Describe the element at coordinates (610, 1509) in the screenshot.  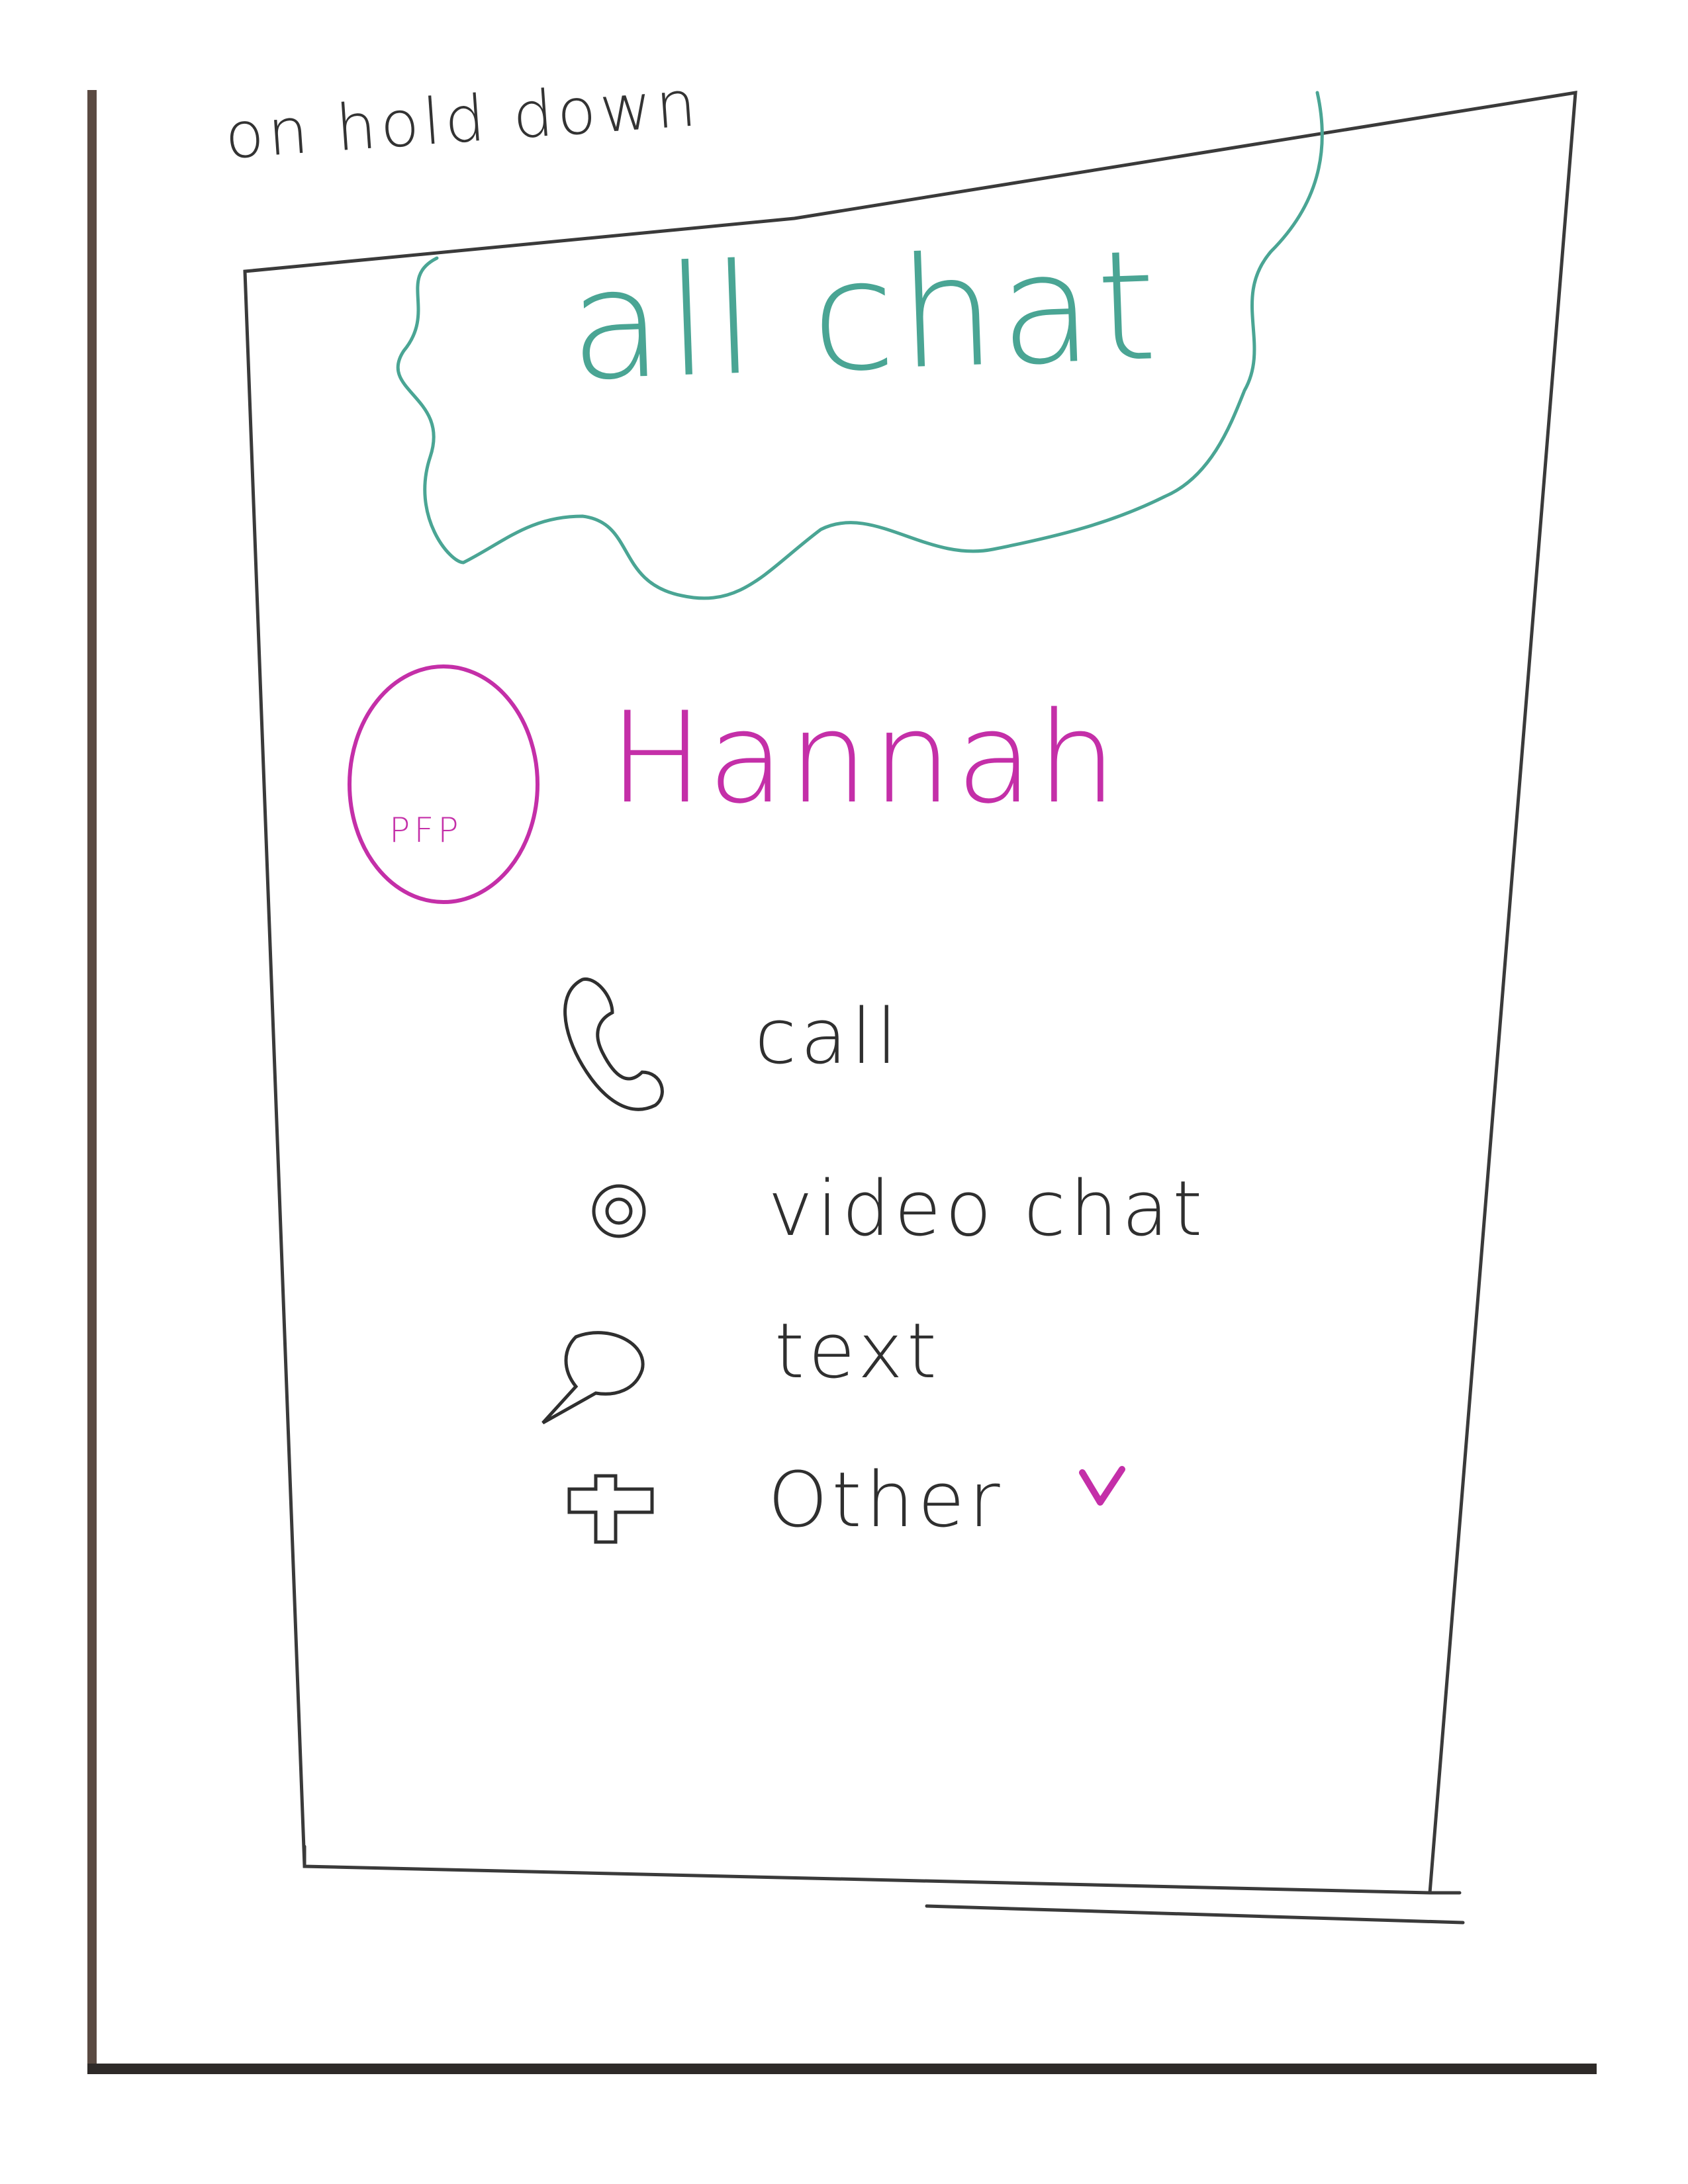
I see `plus-icon` at that location.